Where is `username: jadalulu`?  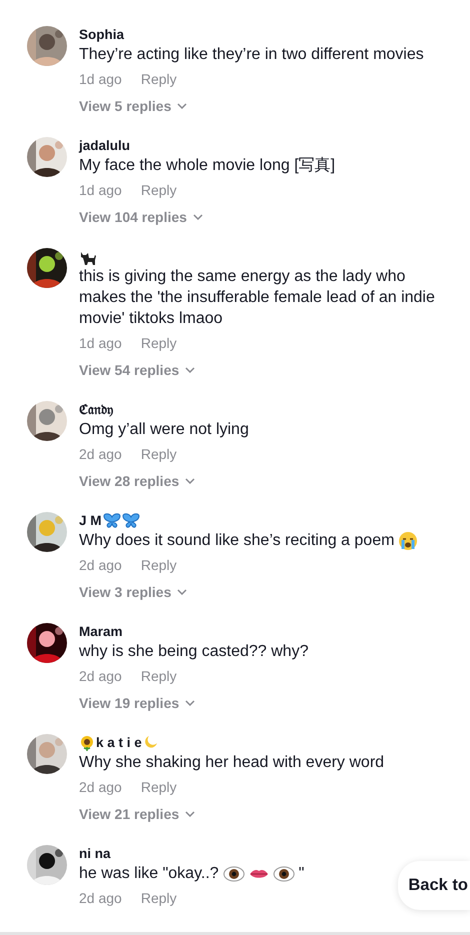 username: jadalulu is located at coordinates (104, 146).